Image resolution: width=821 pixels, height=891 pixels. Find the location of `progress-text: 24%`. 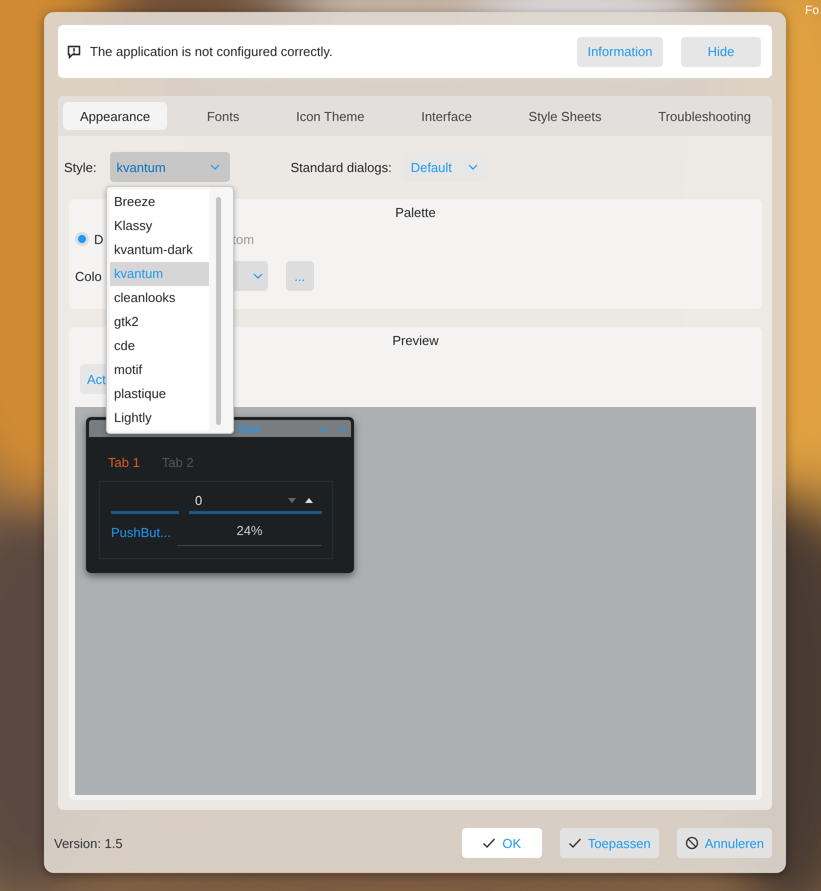

progress-text: 24% is located at coordinates (249, 530).